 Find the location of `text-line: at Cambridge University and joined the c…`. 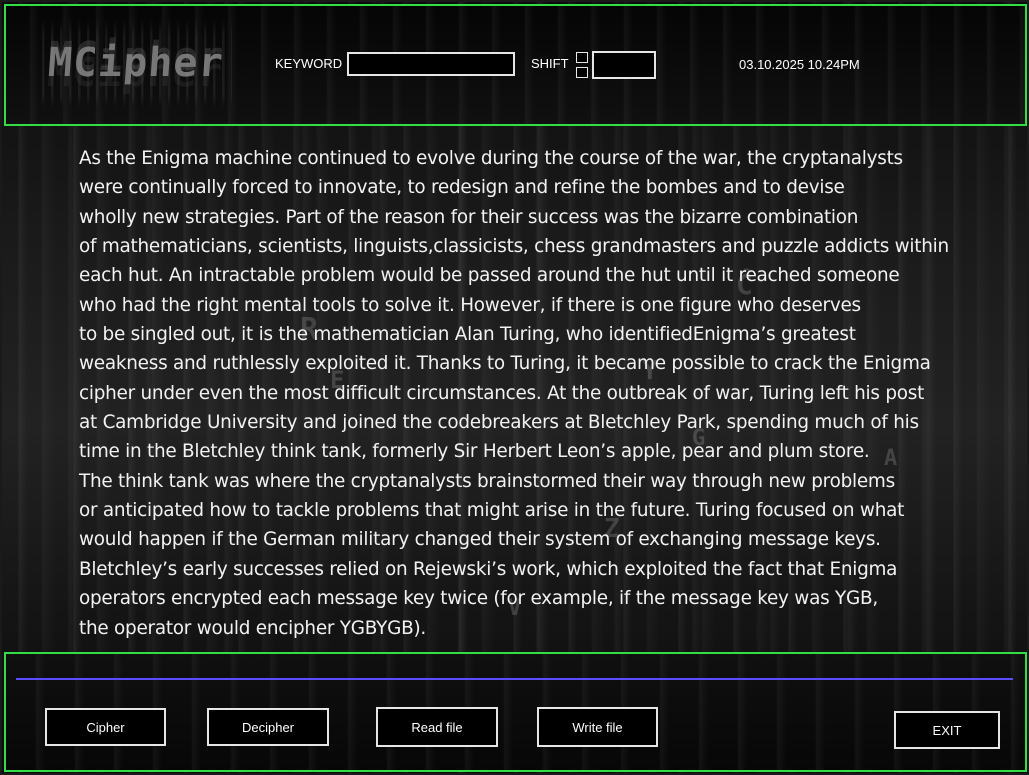

text-line: at Cambridge University and joined the c… is located at coordinates (499, 423).